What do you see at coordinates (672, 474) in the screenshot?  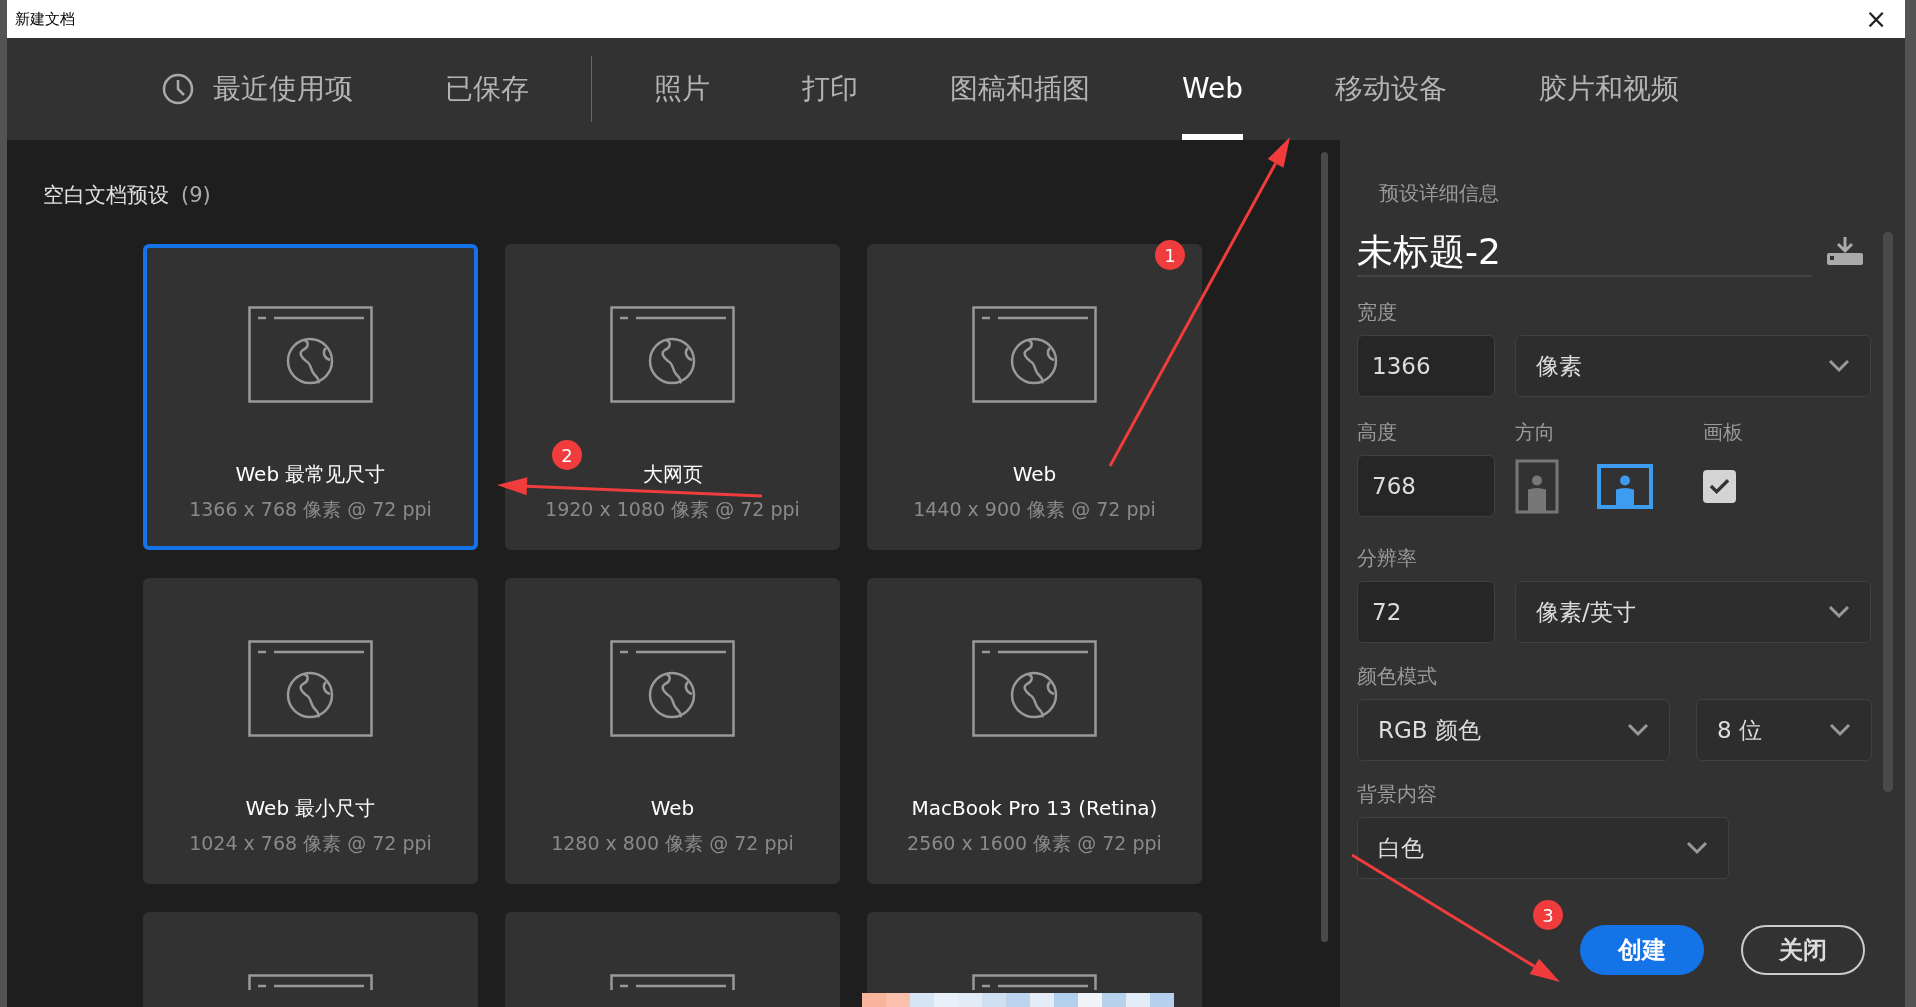 I see `preset-name: 大网页` at bounding box center [672, 474].